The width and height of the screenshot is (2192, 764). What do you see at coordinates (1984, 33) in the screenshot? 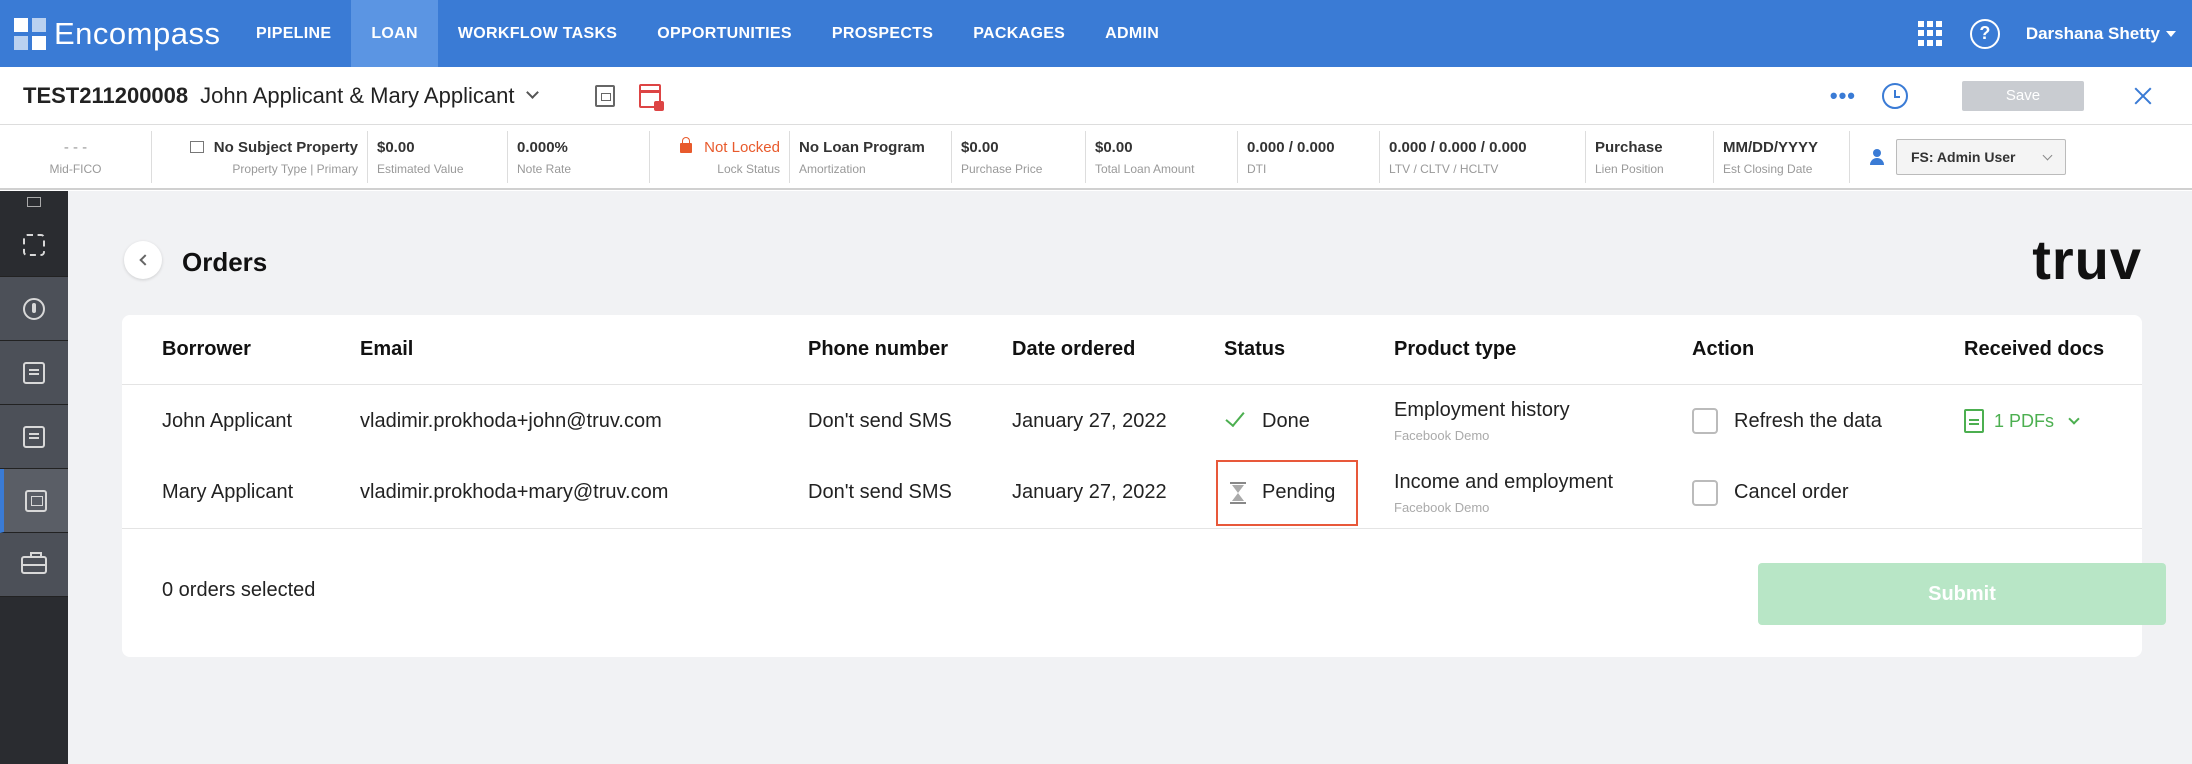
I see `help-icon: ?` at bounding box center [1984, 33].